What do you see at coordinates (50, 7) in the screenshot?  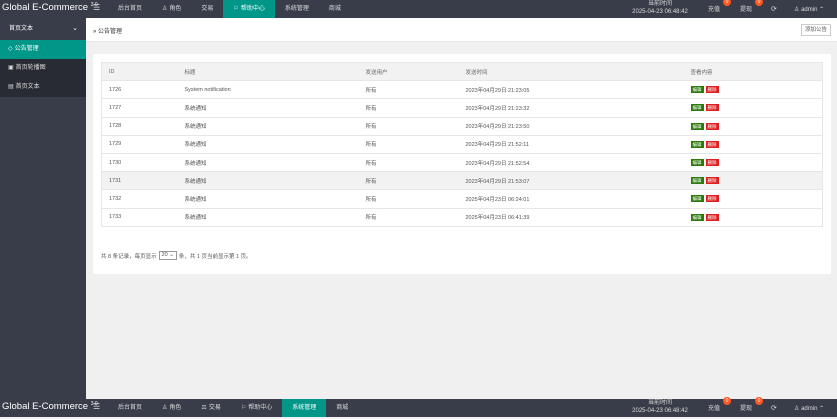 I see `brand-logo: Global E-Commerce 3.0` at bounding box center [50, 7].